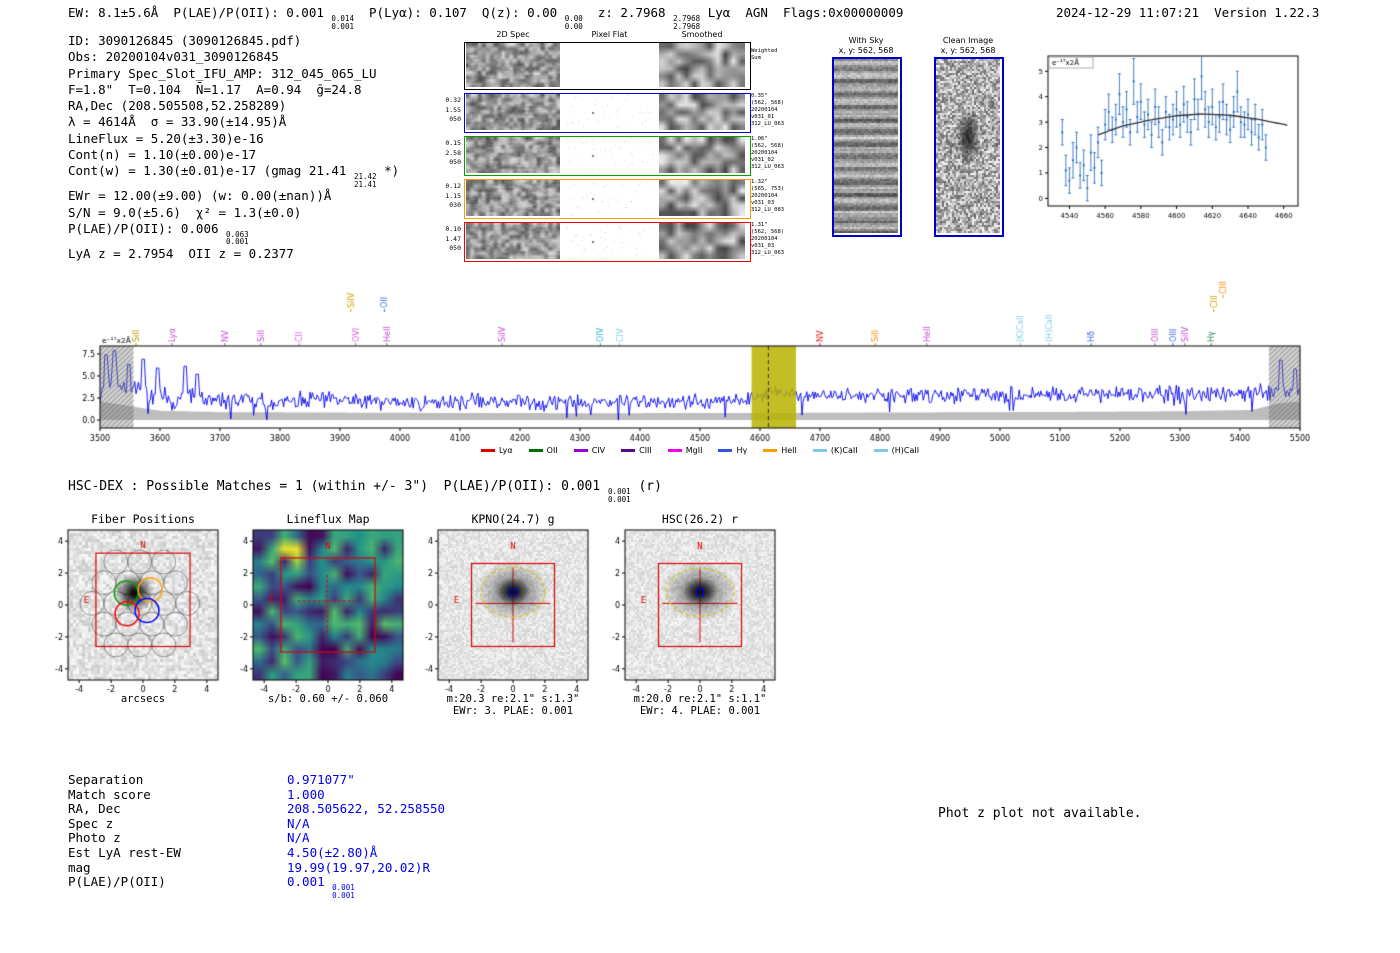  Describe the element at coordinates (306, 794) in the screenshot. I see `match-row-value: 1.000` at that location.